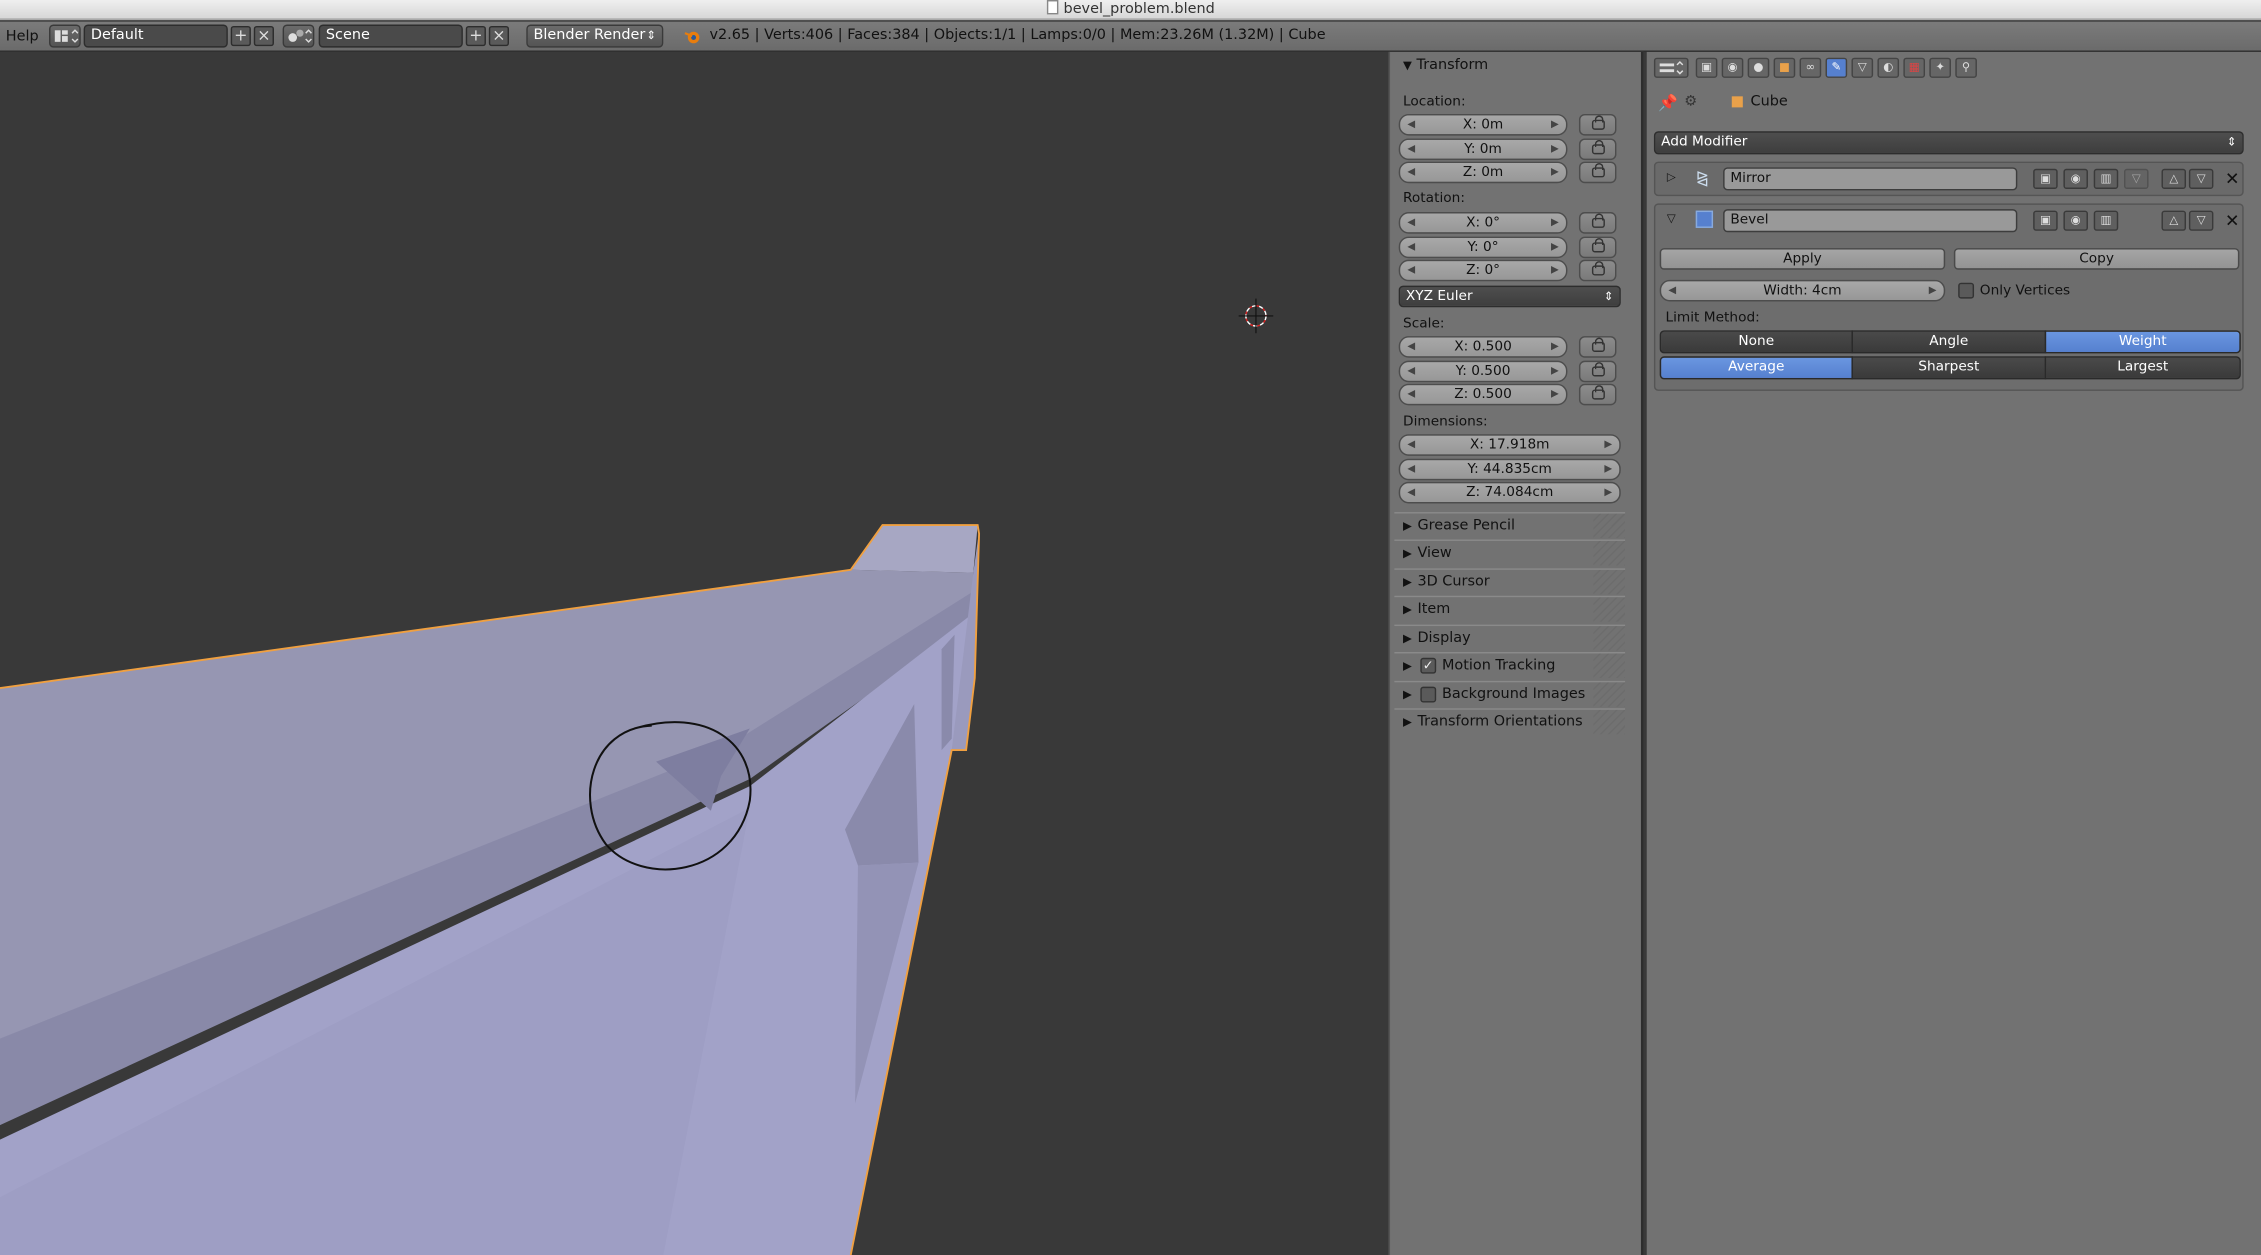 This screenshot has height=1255, width=2261. I want to click on collapsed-triangle-icon: ▷, so click(1671, 176).